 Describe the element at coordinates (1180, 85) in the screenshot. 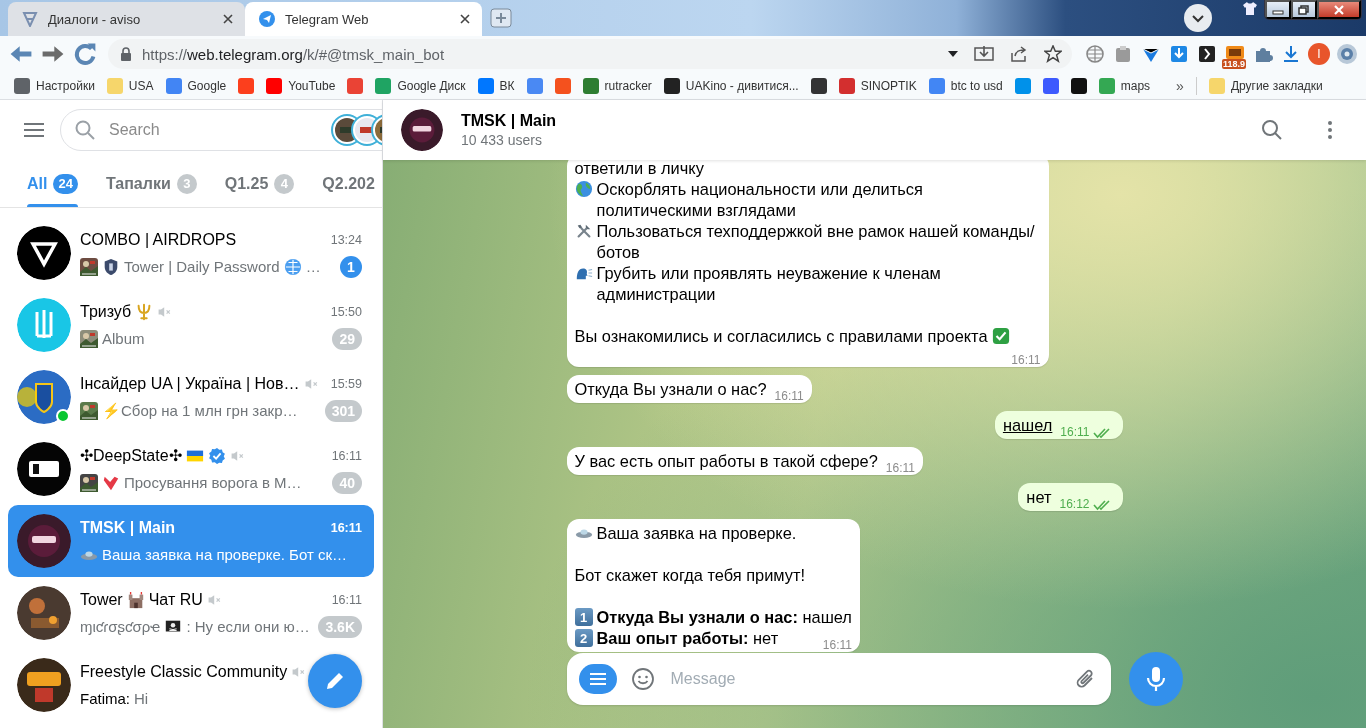

I see `more-bookmarks-button: »` at that location.